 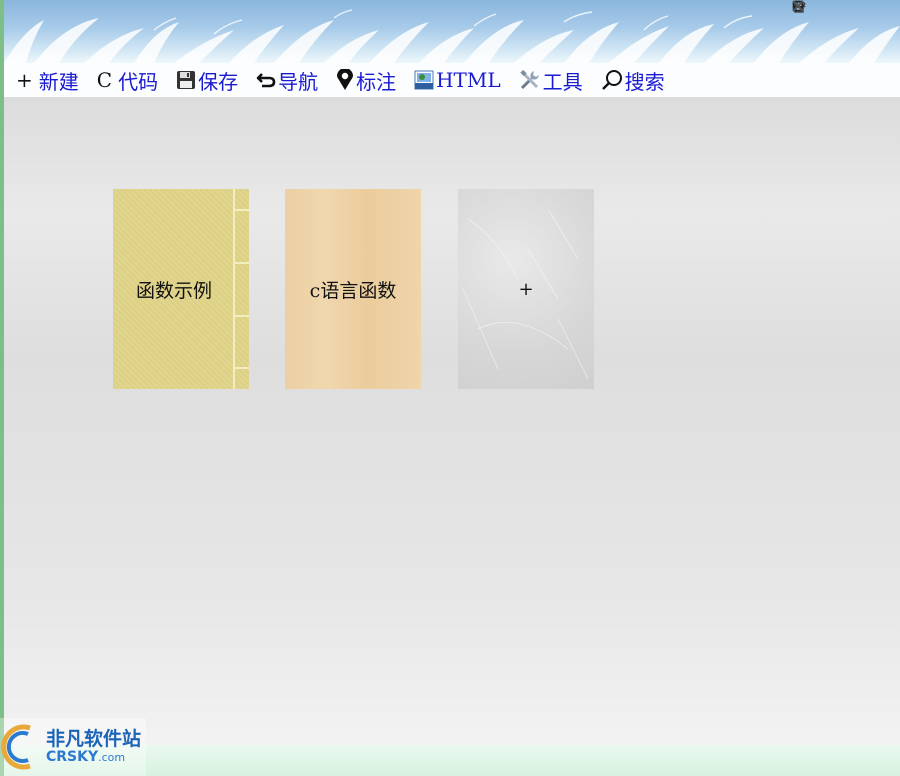 I want to click on undo-arrow-icon, so click(x=266, y=80).